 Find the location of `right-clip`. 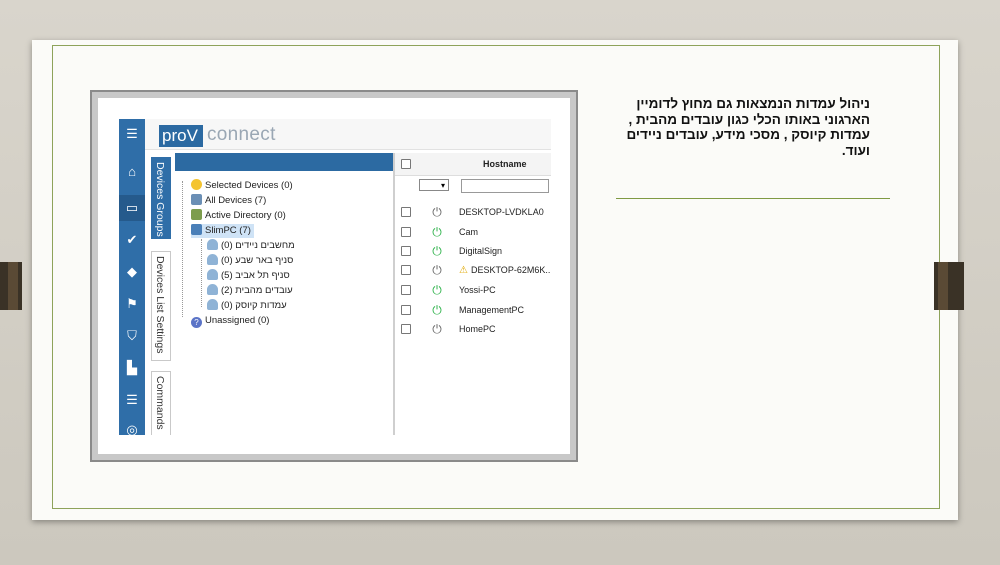

right-clip is located at coordinates (949, 286).